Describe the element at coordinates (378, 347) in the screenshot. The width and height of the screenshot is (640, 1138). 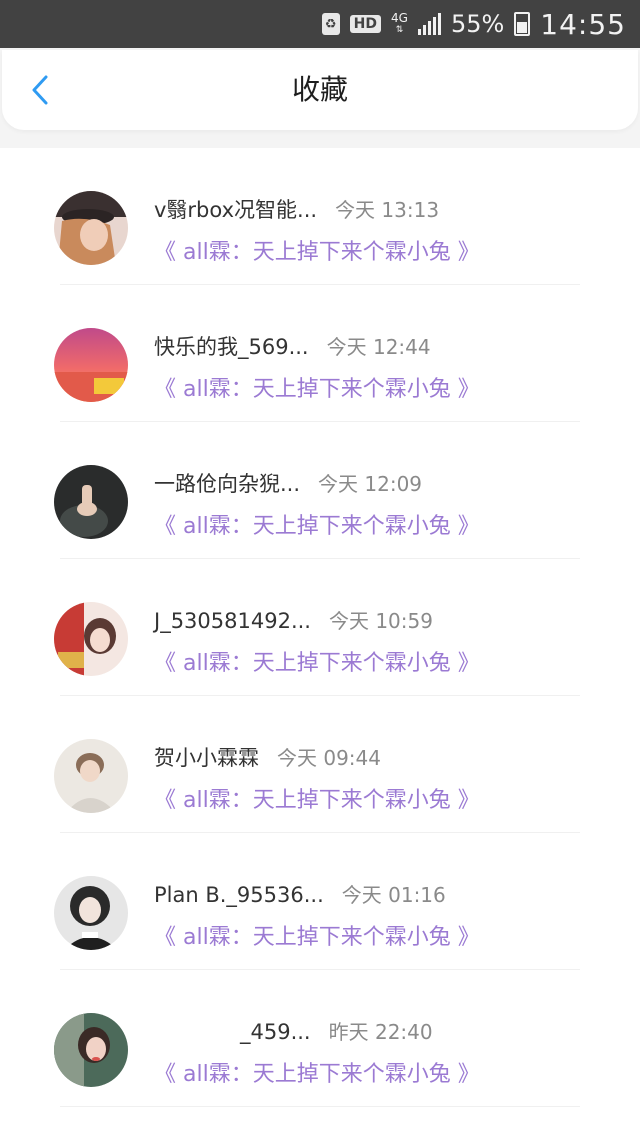
I see `item-time: 今天 12:44` at that location.